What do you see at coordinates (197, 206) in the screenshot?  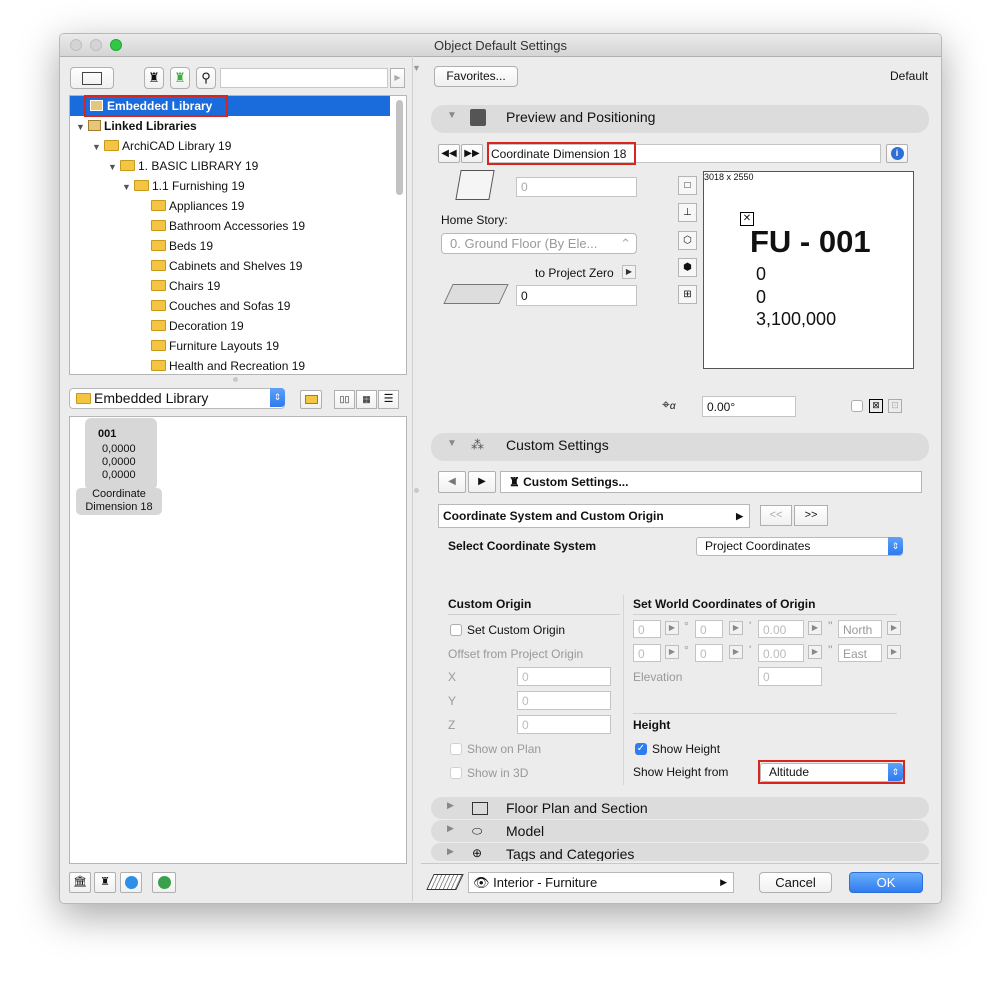 I see `tree-row-item: Appliances 19` at bounding box center [197, 206].